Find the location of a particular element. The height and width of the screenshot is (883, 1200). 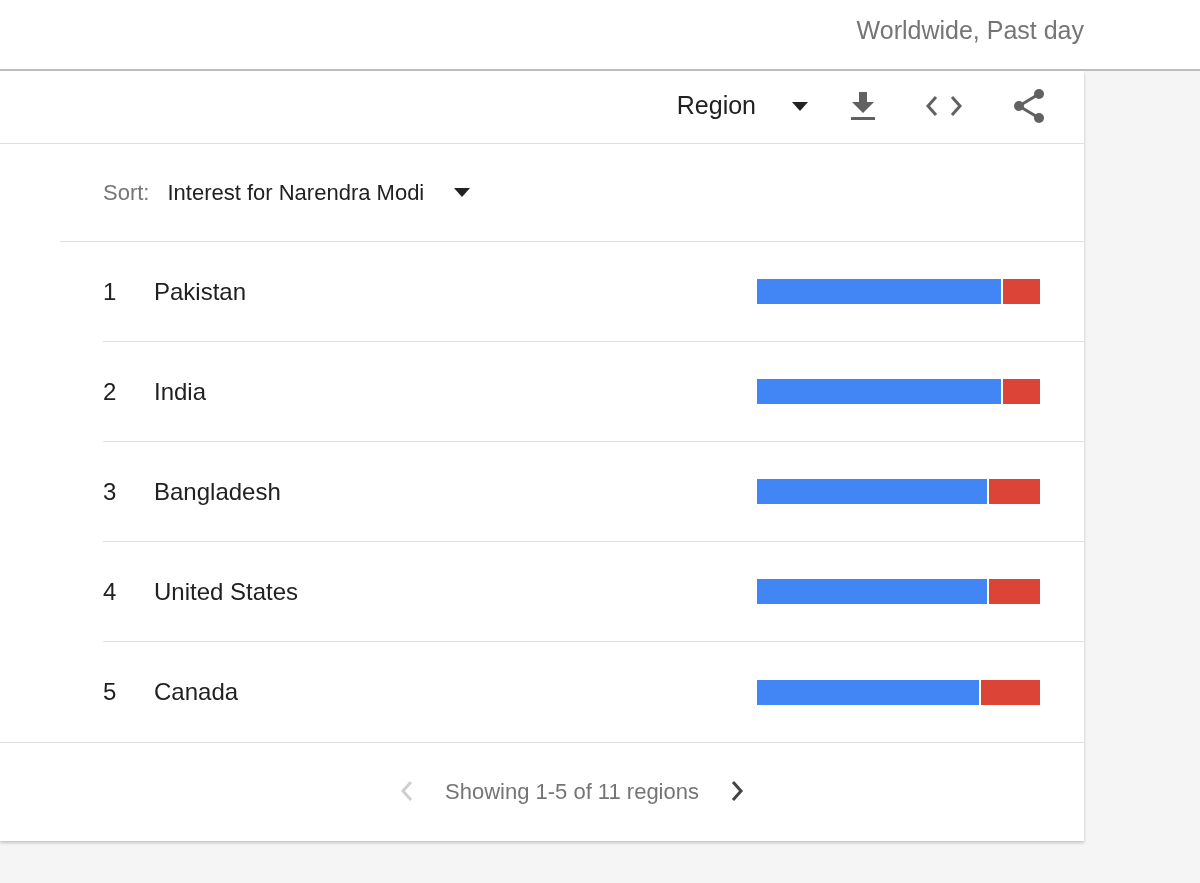

rank-number: 4 is located at coordinates (110, 591).